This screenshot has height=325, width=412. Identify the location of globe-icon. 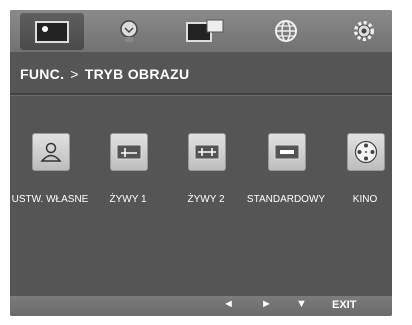
(286, 31).